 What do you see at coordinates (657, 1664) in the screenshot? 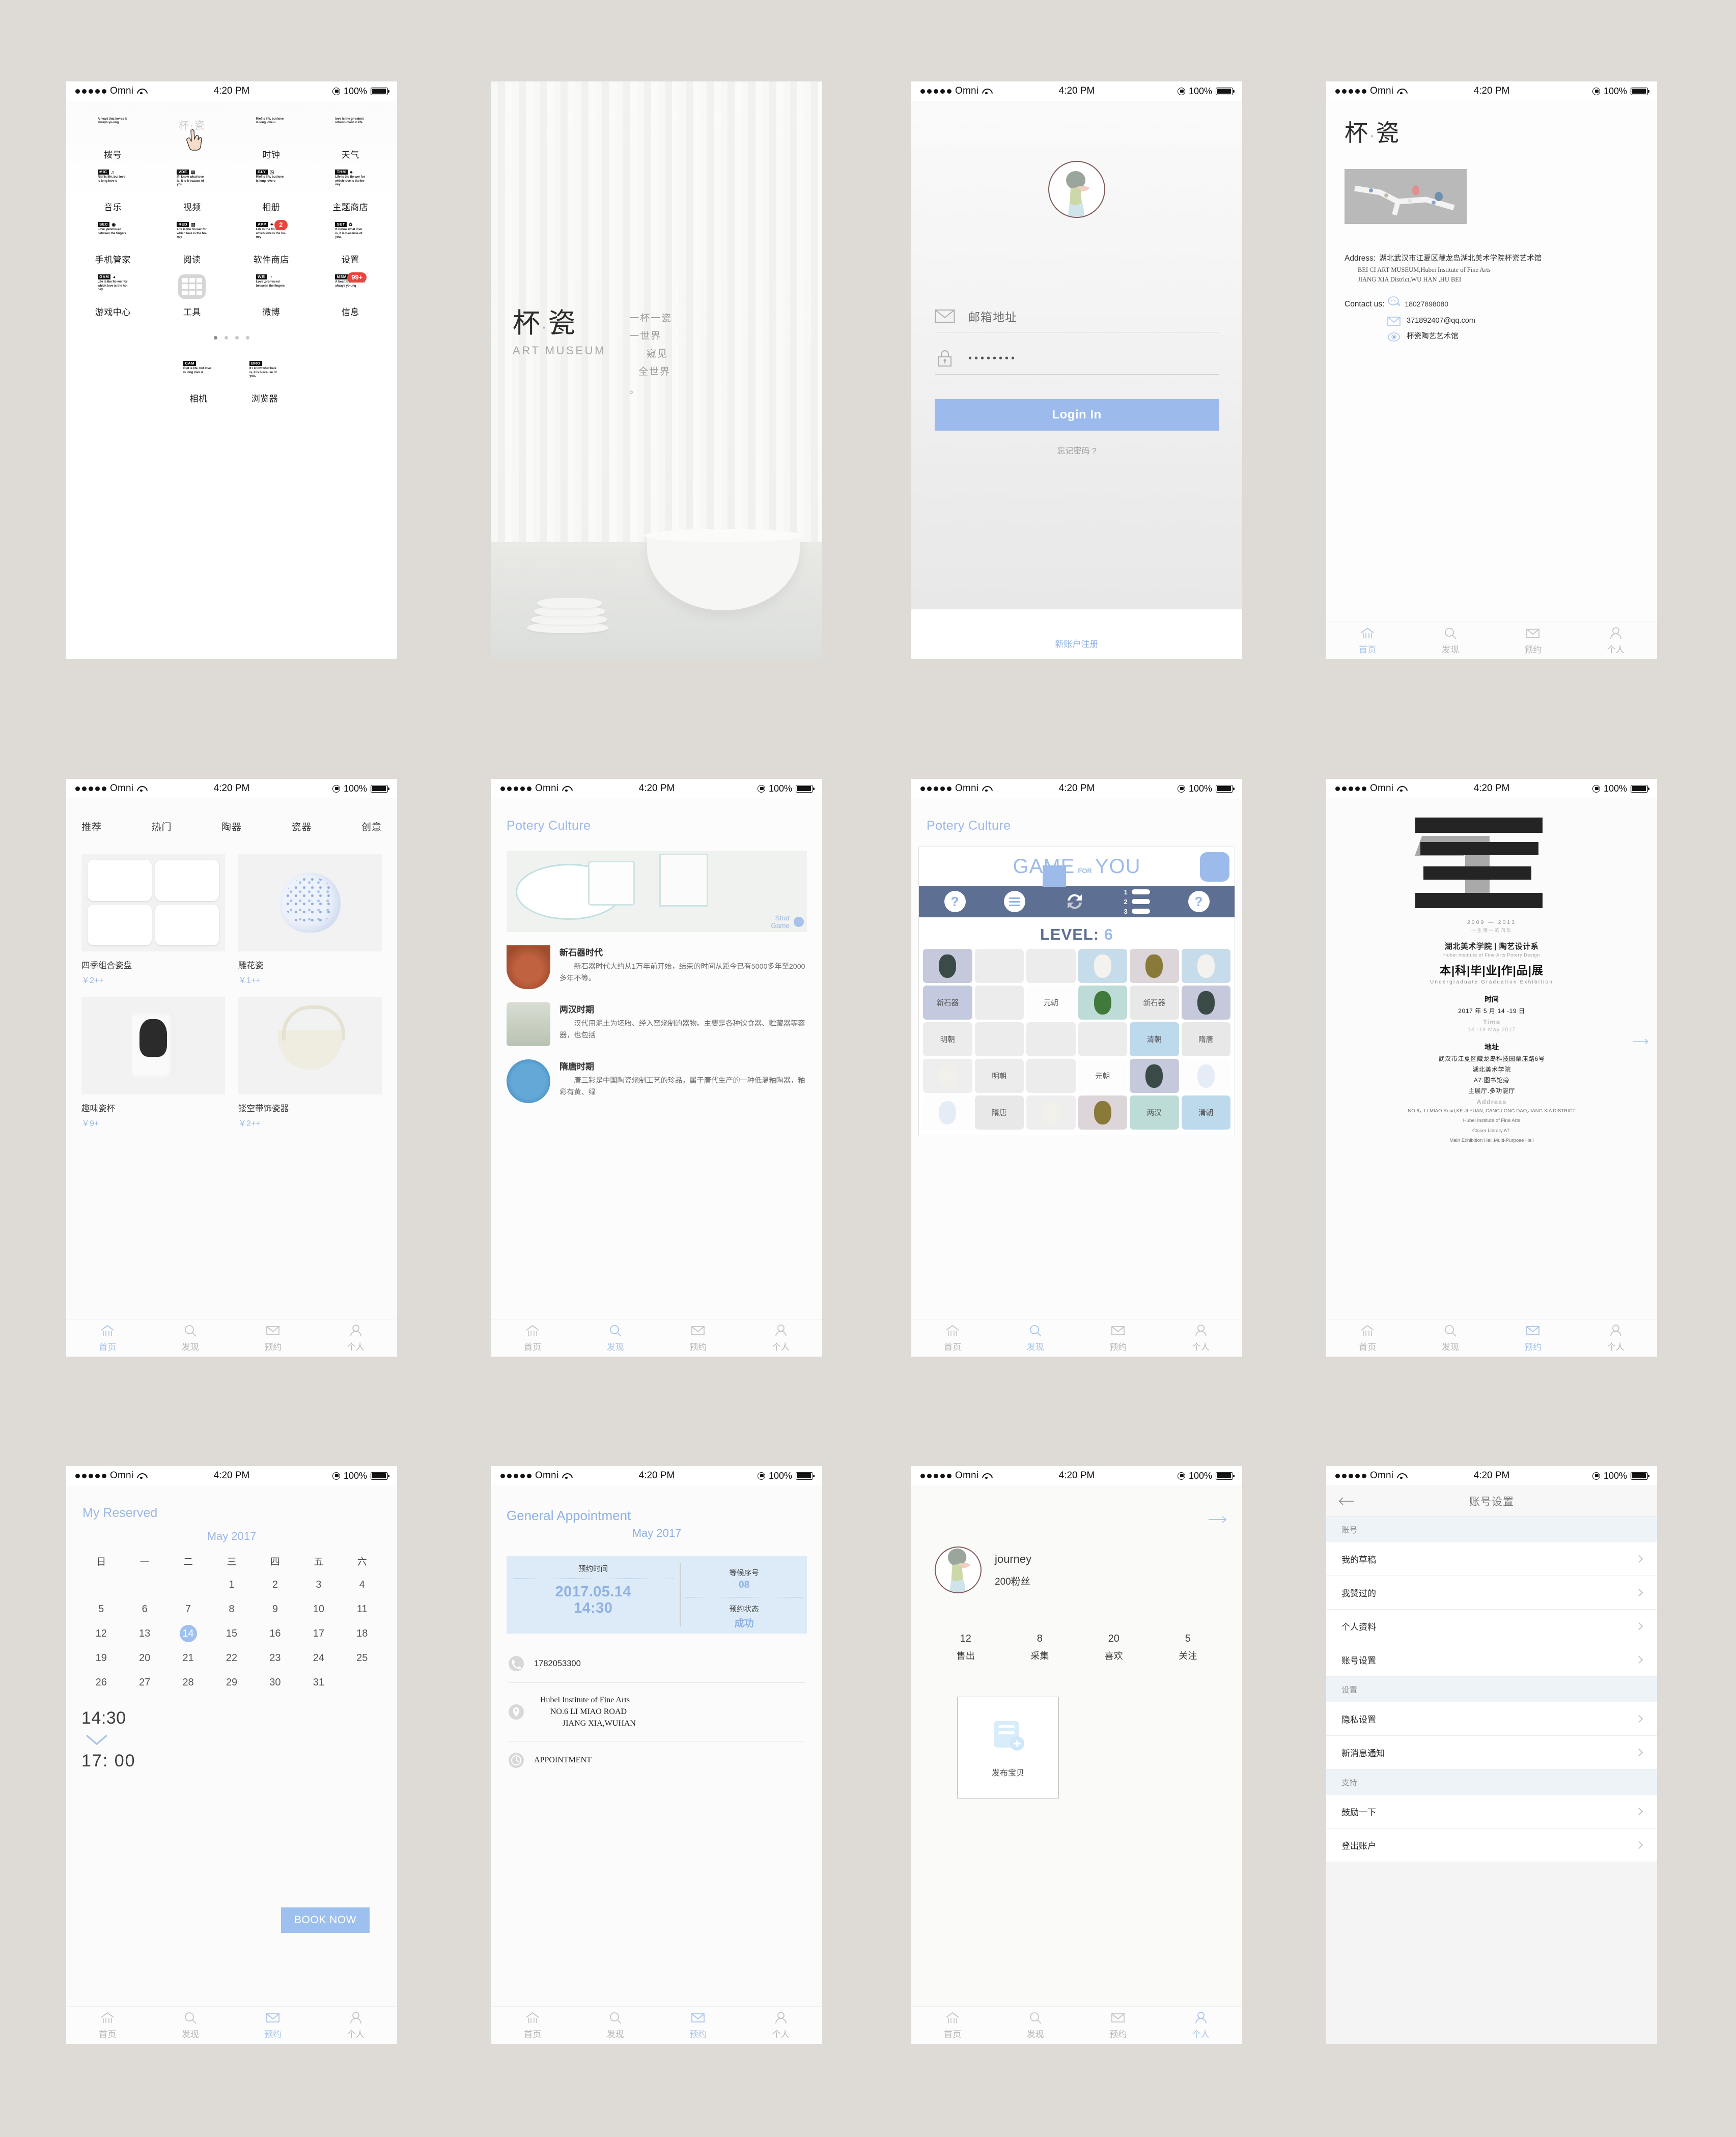
I see `phone-row: 1782053300` at bounding box center [657, 1664].